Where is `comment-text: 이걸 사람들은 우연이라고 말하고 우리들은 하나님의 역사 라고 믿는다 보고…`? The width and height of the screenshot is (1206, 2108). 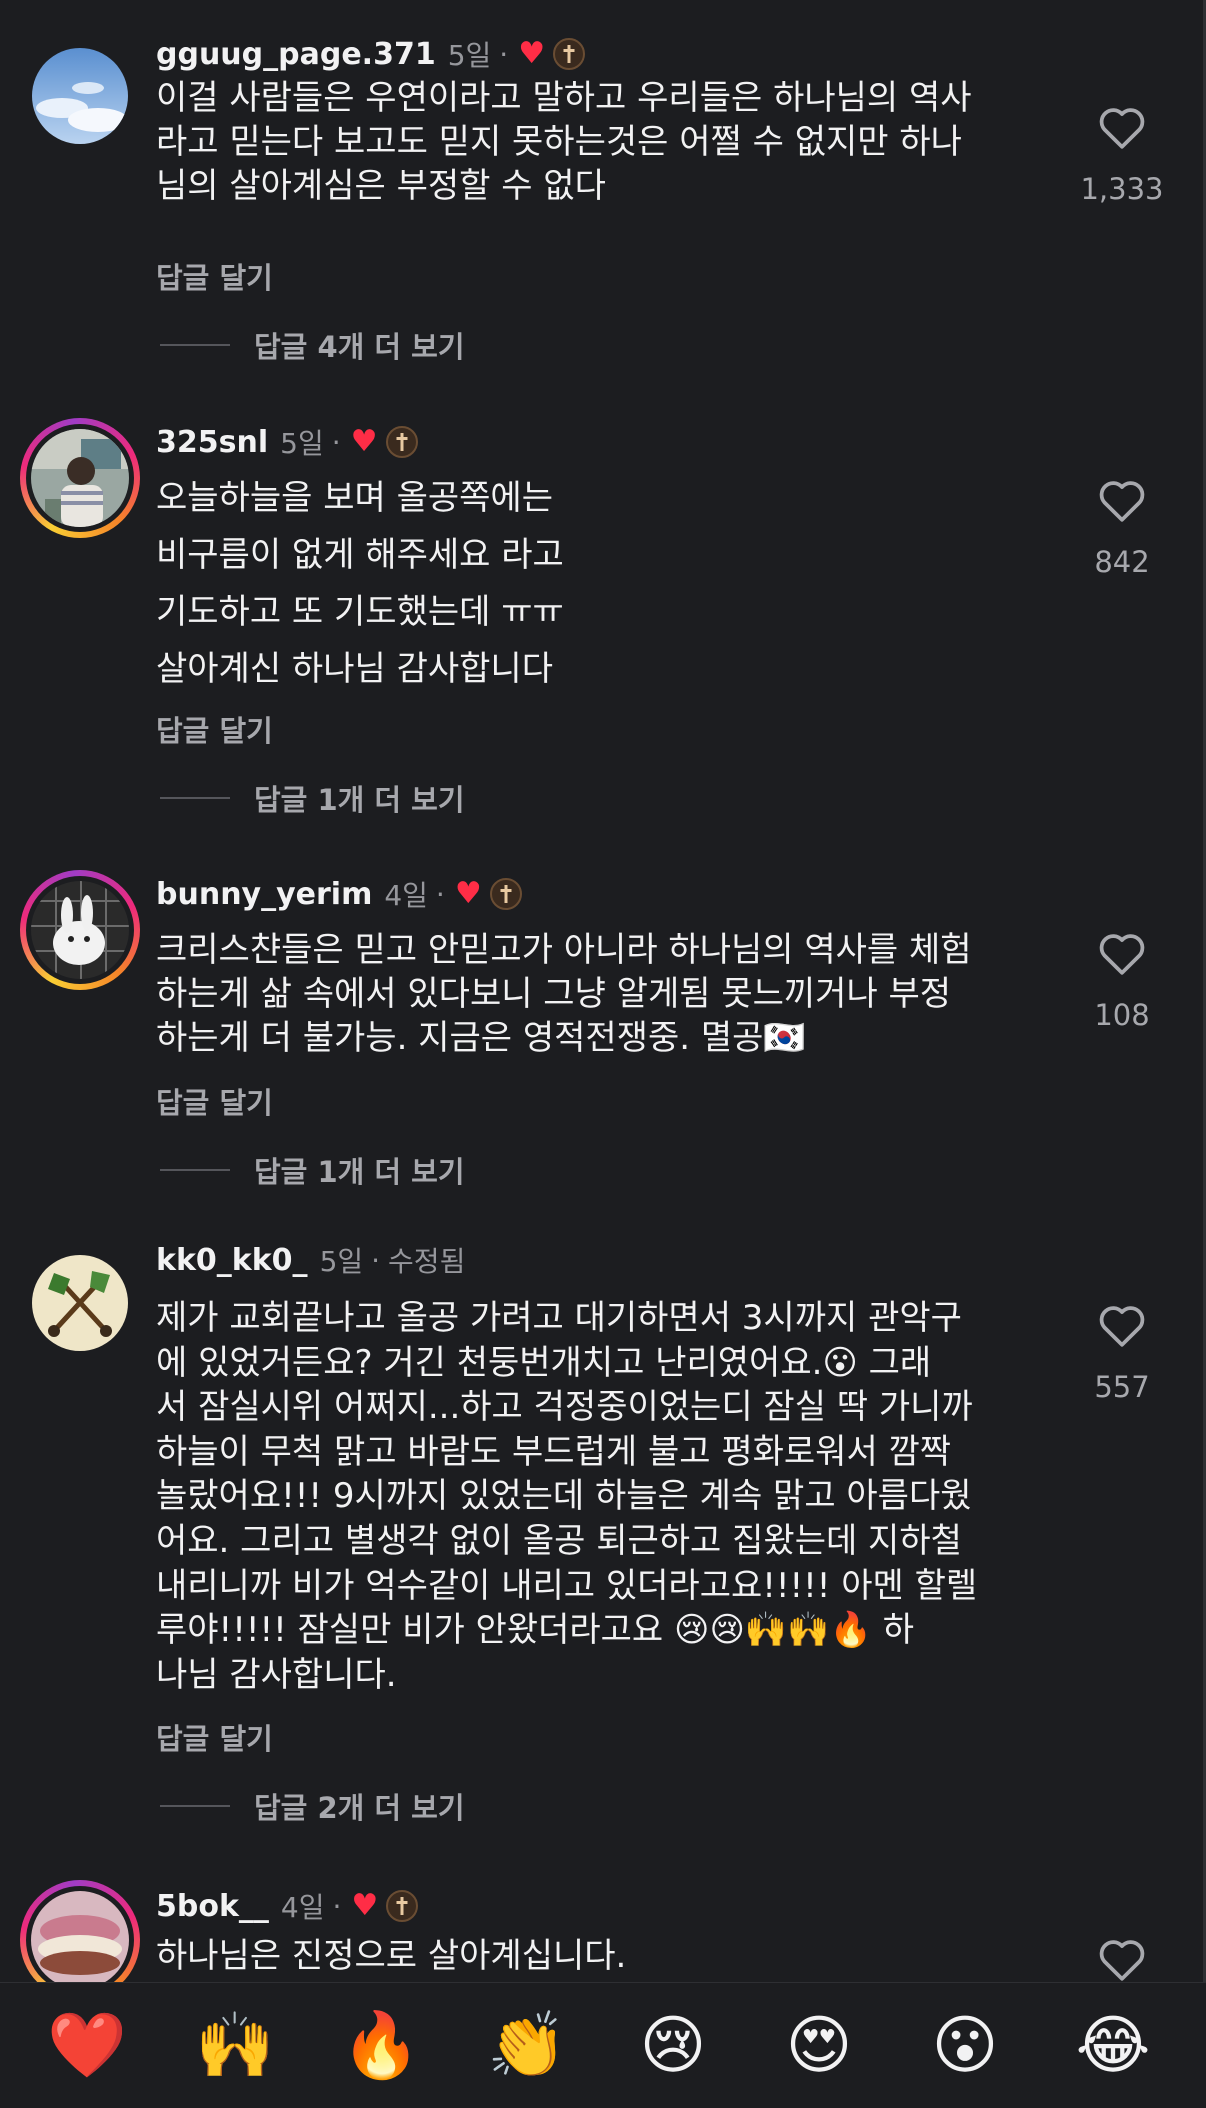 comment-text: 이걸 사람들은 우연이라고 말하고 우리들은 하나님의 역사 라고 믿는다 보고… is located at coordinates (564, 142).